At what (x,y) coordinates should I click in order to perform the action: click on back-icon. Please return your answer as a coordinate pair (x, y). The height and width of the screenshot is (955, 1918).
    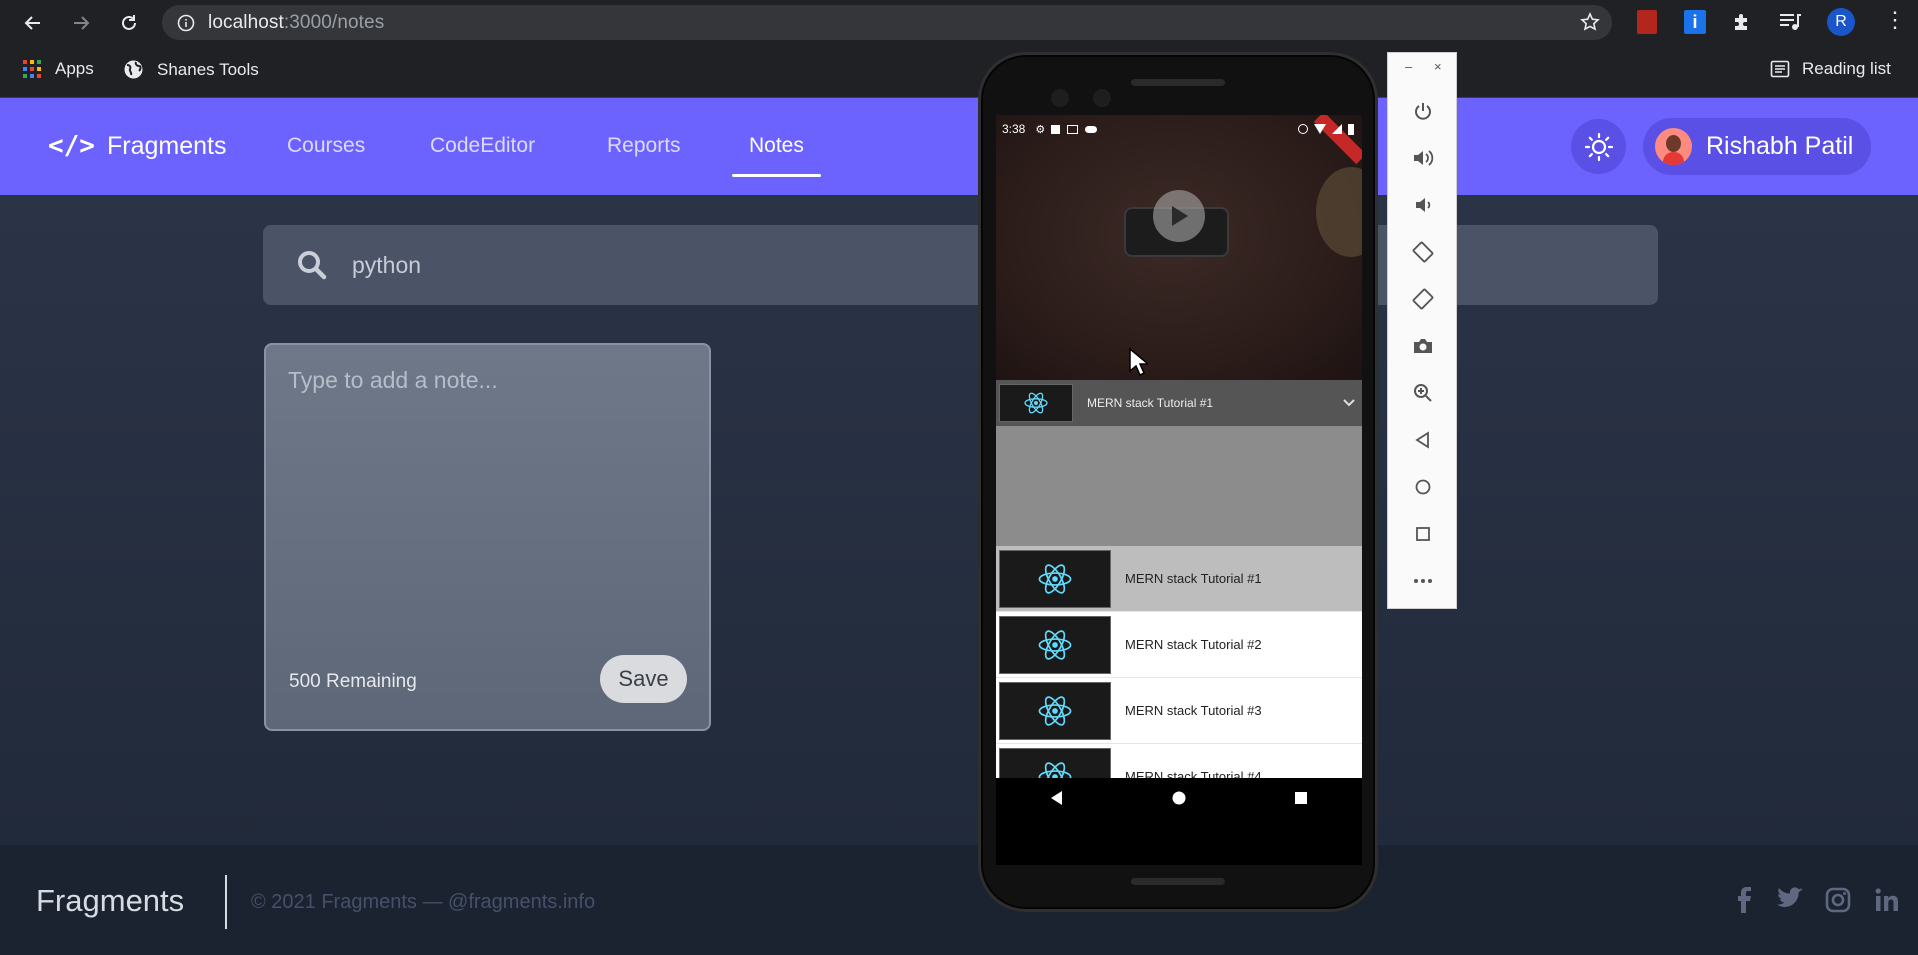
    Looking at the image, I should click on (33, 23).